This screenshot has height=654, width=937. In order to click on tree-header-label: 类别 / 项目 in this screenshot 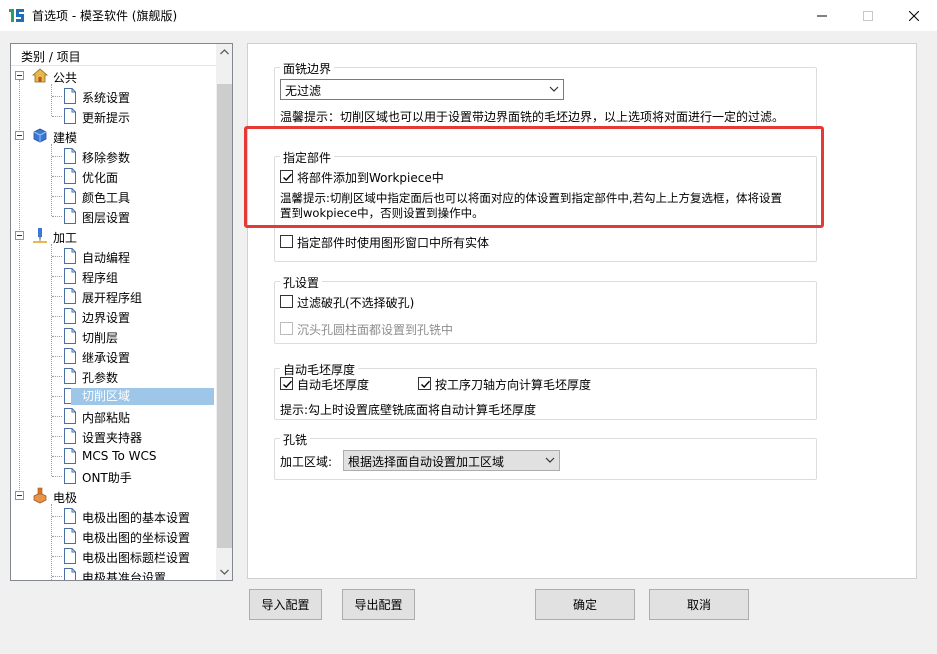, I will do `click(51, 57)`.